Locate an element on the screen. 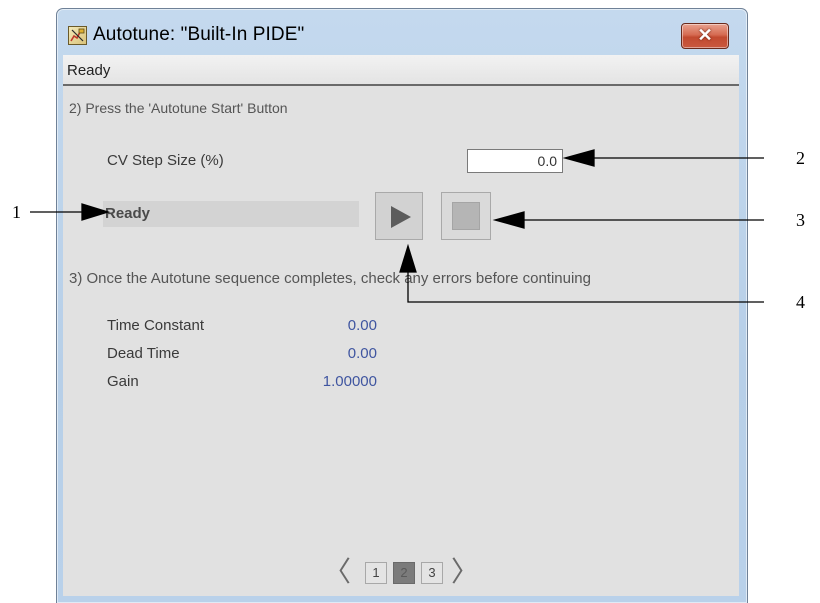 Image resolution: width=820 pixels, height=603 pixels. callout-number-2: 2 is located at coordinates (800, 158).